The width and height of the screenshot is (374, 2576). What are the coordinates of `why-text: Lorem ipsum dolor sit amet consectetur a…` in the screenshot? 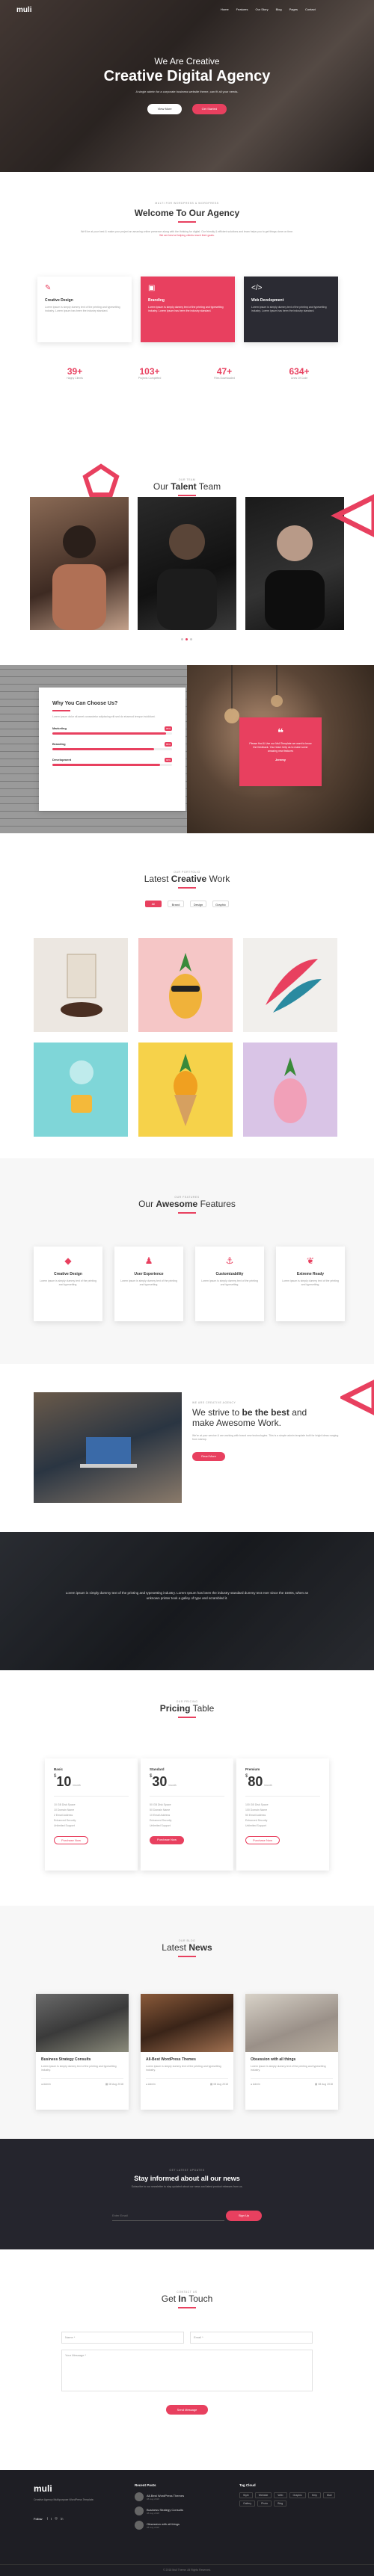 It's located at (104, 716).